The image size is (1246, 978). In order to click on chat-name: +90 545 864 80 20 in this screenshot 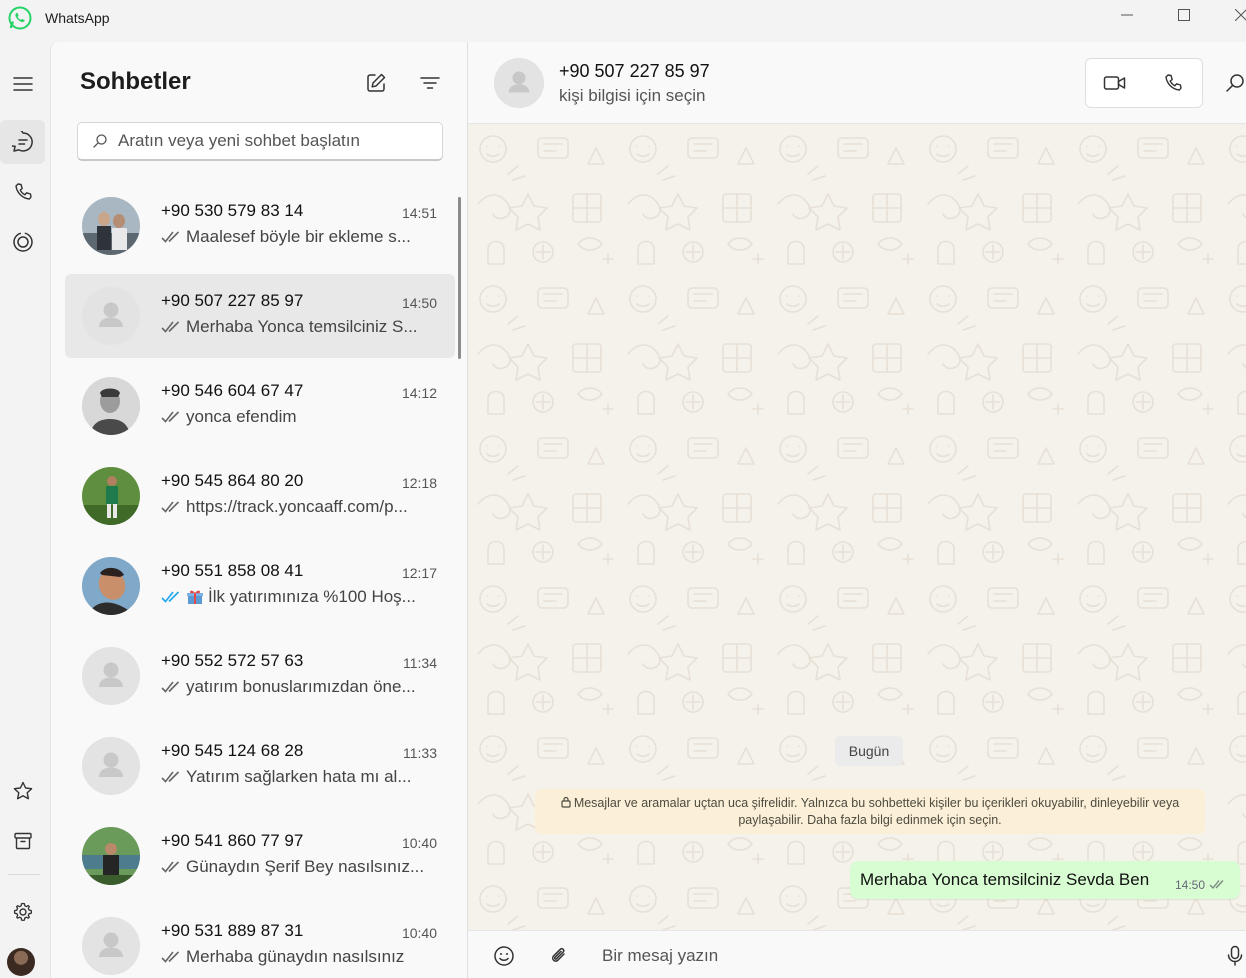, I will do `click(232, 480)`.